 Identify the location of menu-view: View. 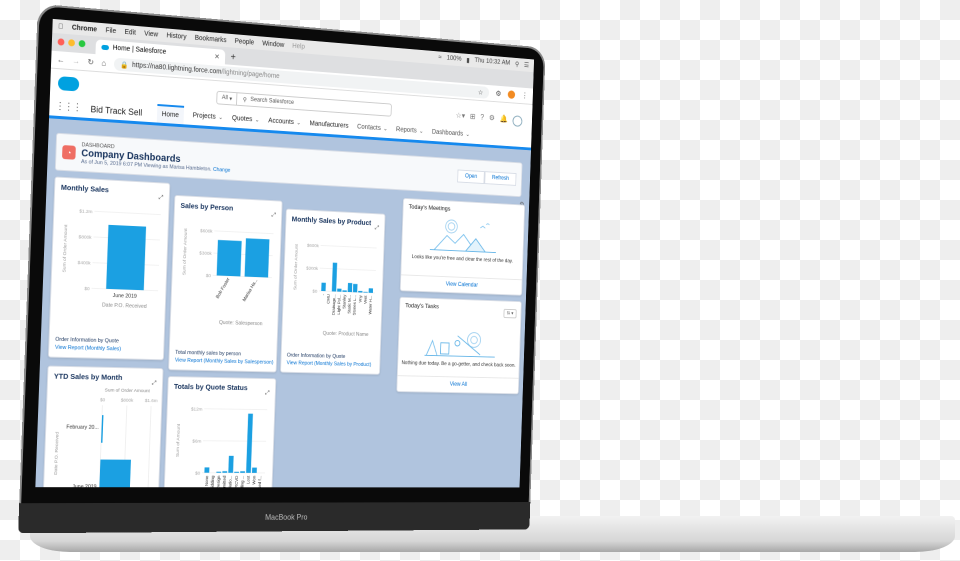
(151, 34).